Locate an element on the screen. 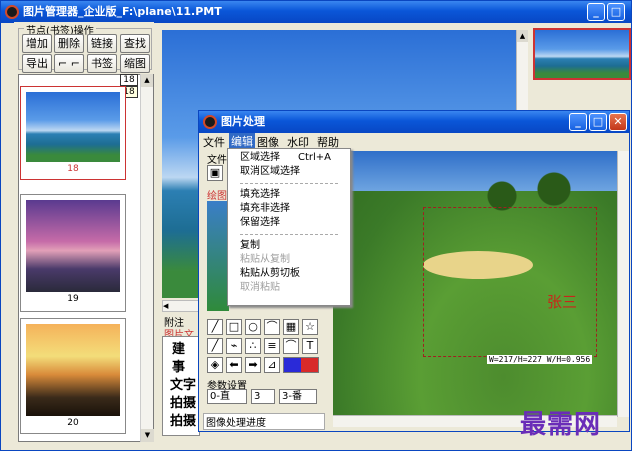 This screenshot has height=451, width=632. spray-icon: ∴ is located at coordinates (253, 346).